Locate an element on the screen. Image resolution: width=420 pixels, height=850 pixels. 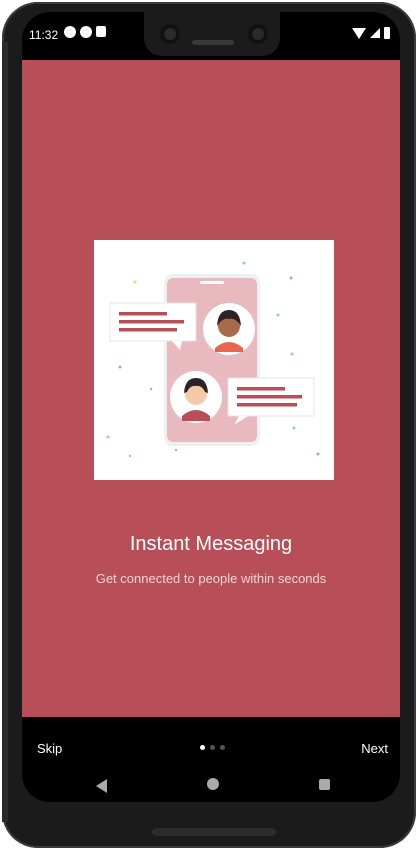
sd-card-icon is located at coordinates (101, 31).